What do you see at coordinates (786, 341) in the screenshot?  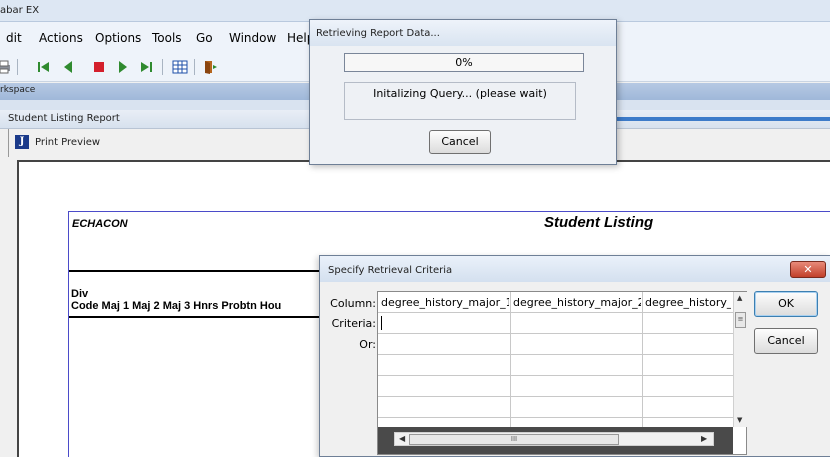 I see `cancel-button: Cancel` at bounding box center [786, 341].